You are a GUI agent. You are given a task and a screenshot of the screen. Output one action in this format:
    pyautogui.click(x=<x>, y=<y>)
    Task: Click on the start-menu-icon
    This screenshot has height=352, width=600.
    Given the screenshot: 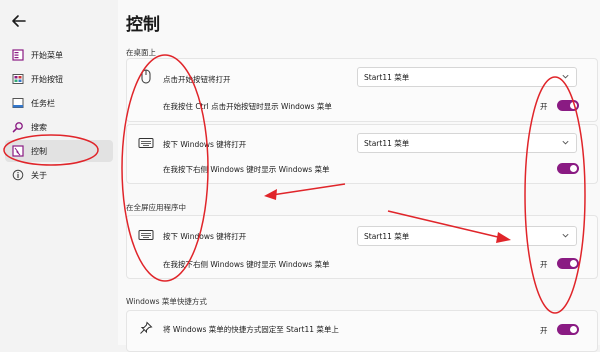 What is the action you would take?
    pyautogui.click(x=18, y=55)
    